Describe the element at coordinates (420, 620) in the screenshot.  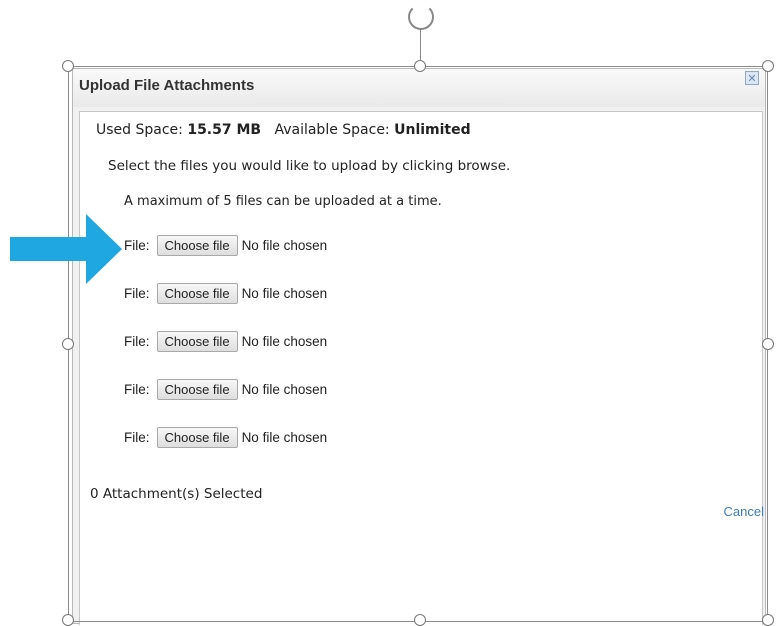
I see `resize-handle-bottom` at that location.